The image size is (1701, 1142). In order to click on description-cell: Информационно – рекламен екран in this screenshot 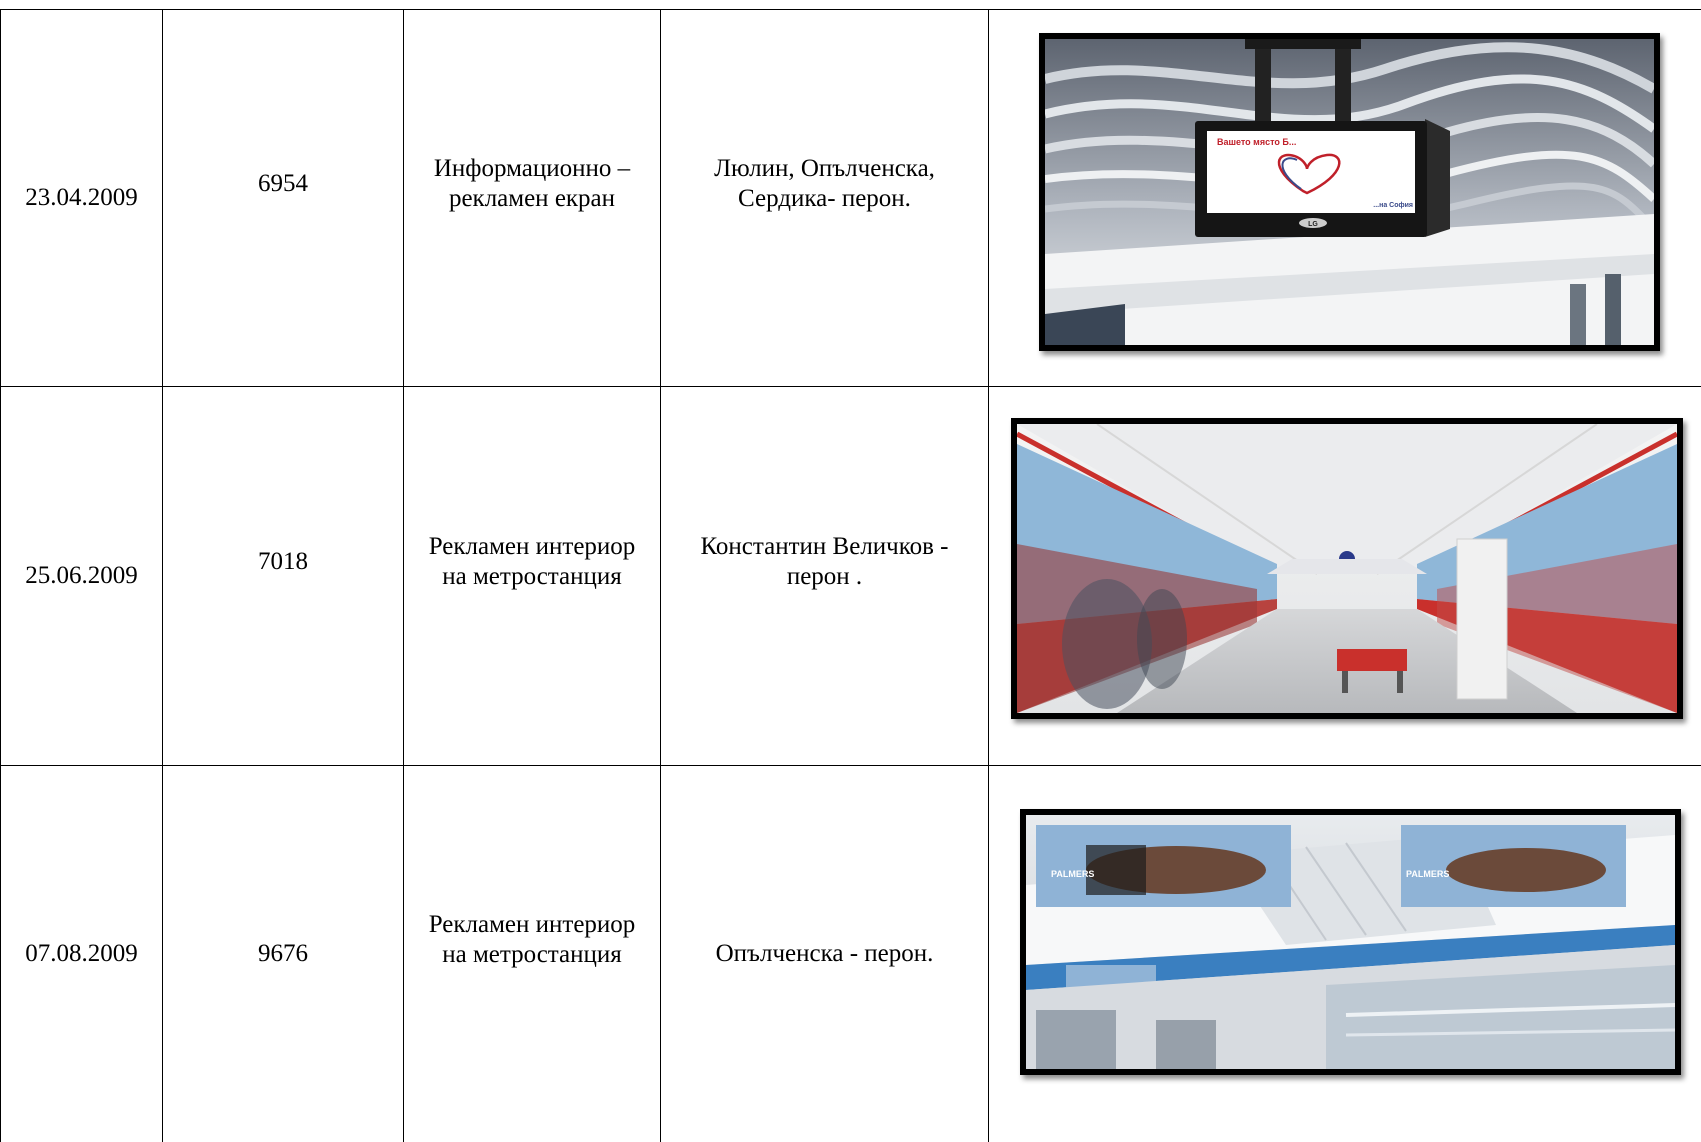, I will do `click(532, 198)`.